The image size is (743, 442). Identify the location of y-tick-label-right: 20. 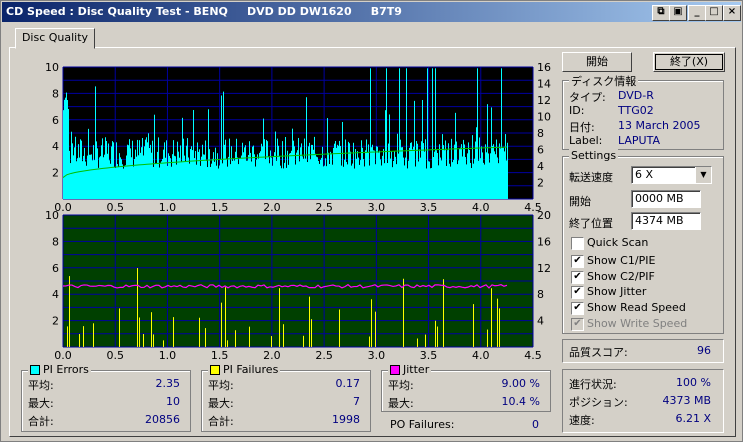
(544, 215).